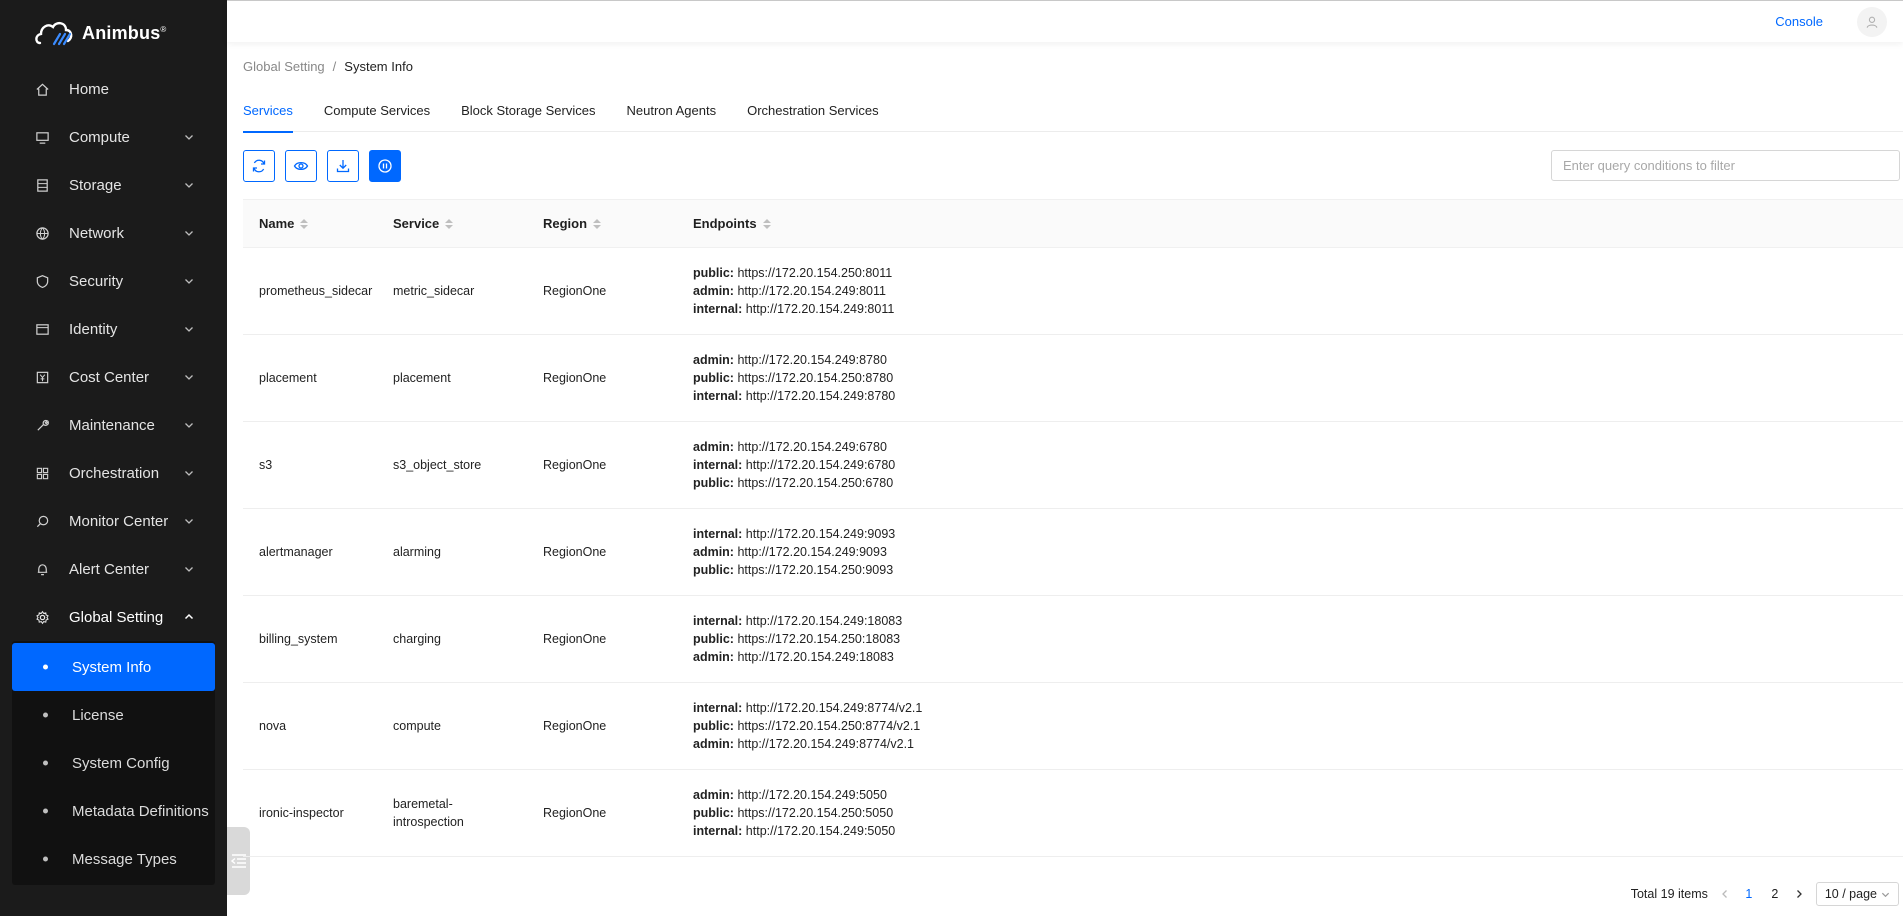 The image size is (1903, 916). I want to click on refresh-button, so click(259, 166).